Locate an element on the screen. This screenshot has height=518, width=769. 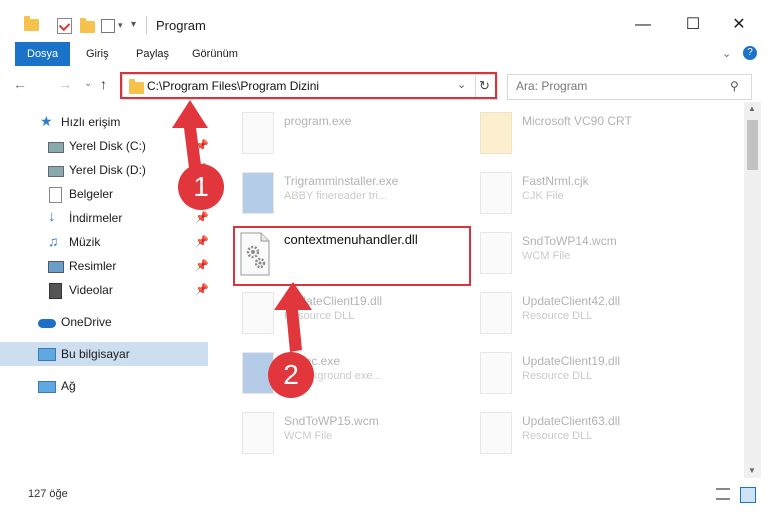
annotation-arrows is located at coordinates (242, 226).